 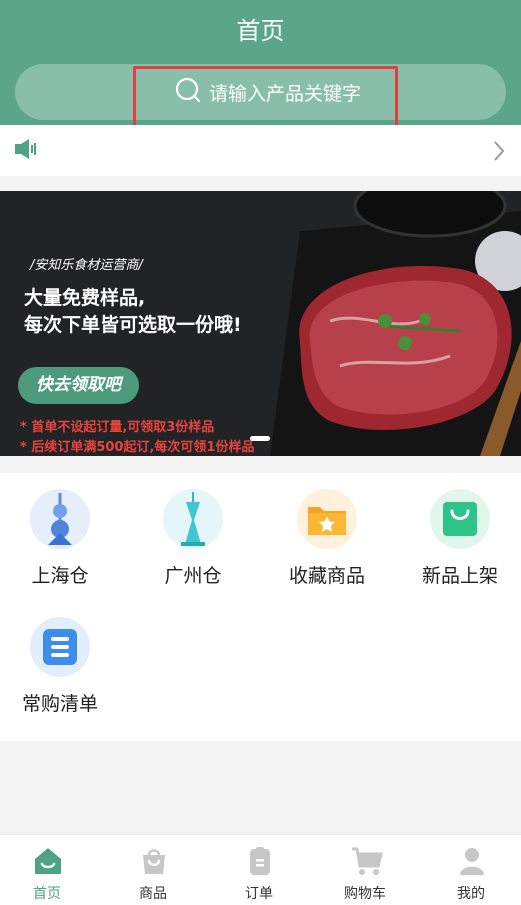 I want to click on tab-cart: 购物车, so click(x=365, y=870).